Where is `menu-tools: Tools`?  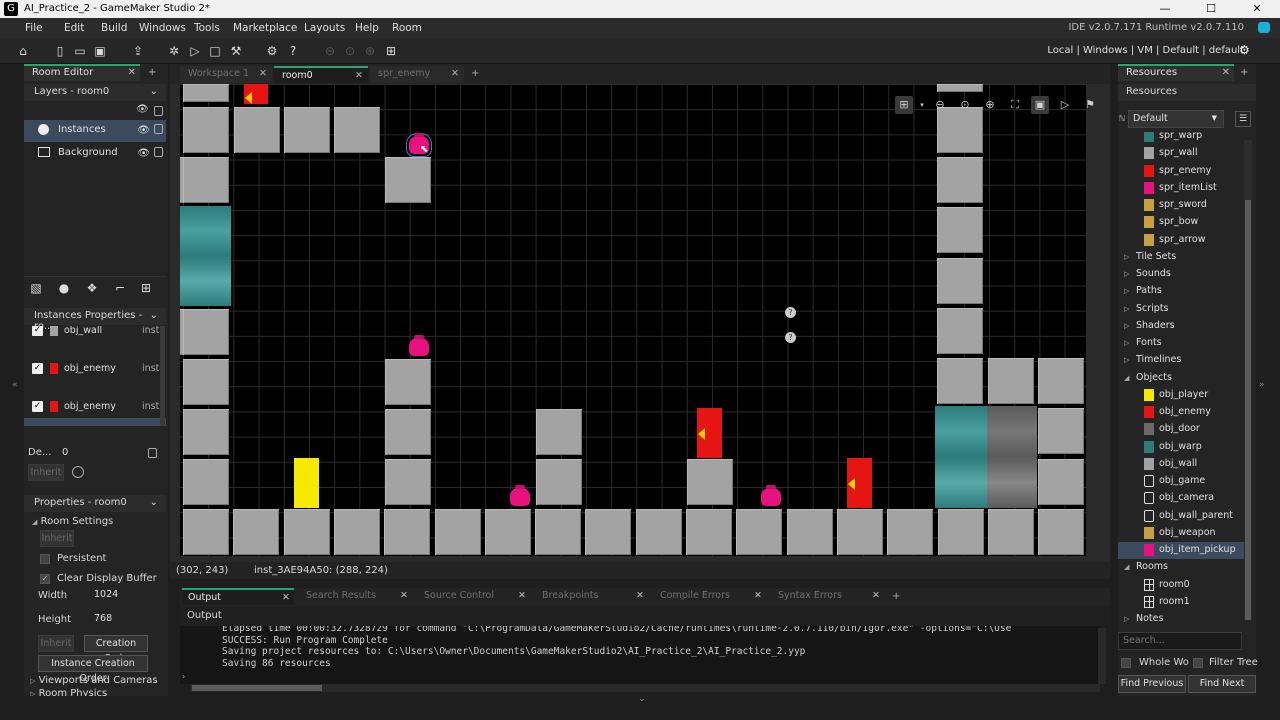
menu-tools: Tools is located at coordinates (207, 28).